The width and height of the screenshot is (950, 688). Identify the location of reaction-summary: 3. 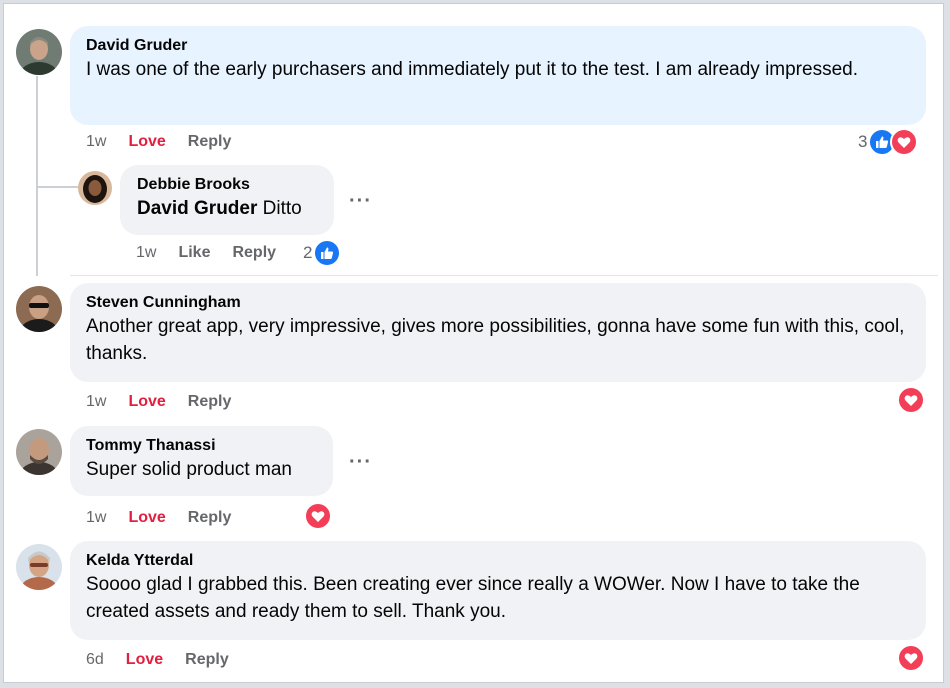
(888, 142).